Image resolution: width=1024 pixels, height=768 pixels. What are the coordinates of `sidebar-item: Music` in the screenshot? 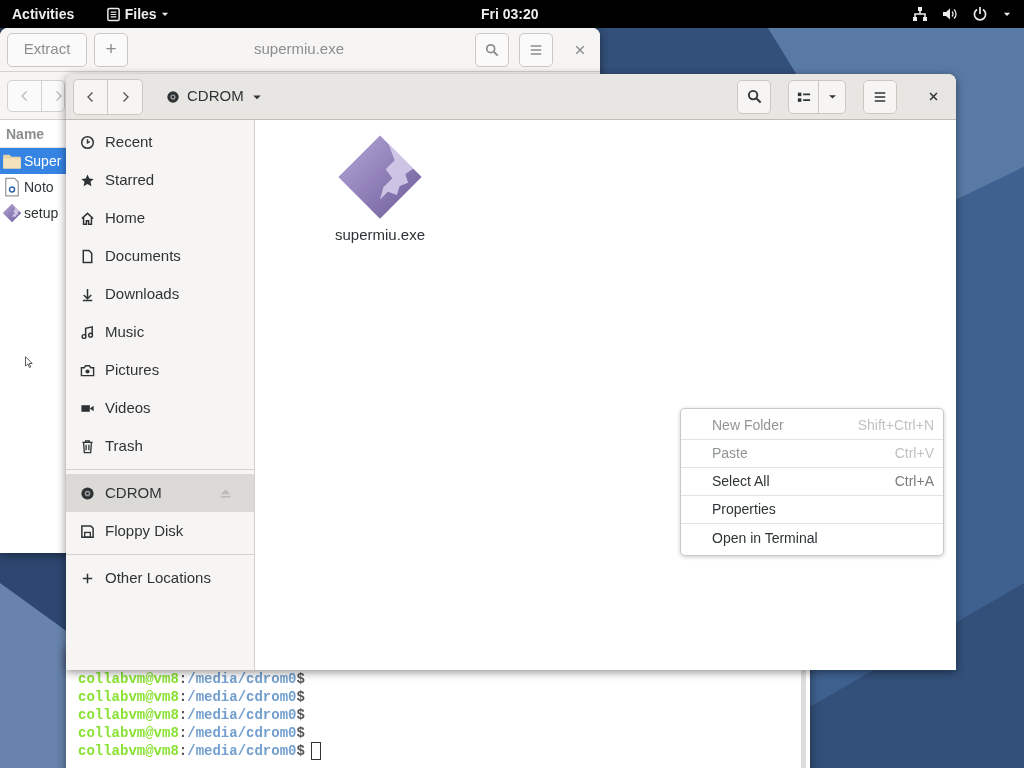 It's located at (160, 332).